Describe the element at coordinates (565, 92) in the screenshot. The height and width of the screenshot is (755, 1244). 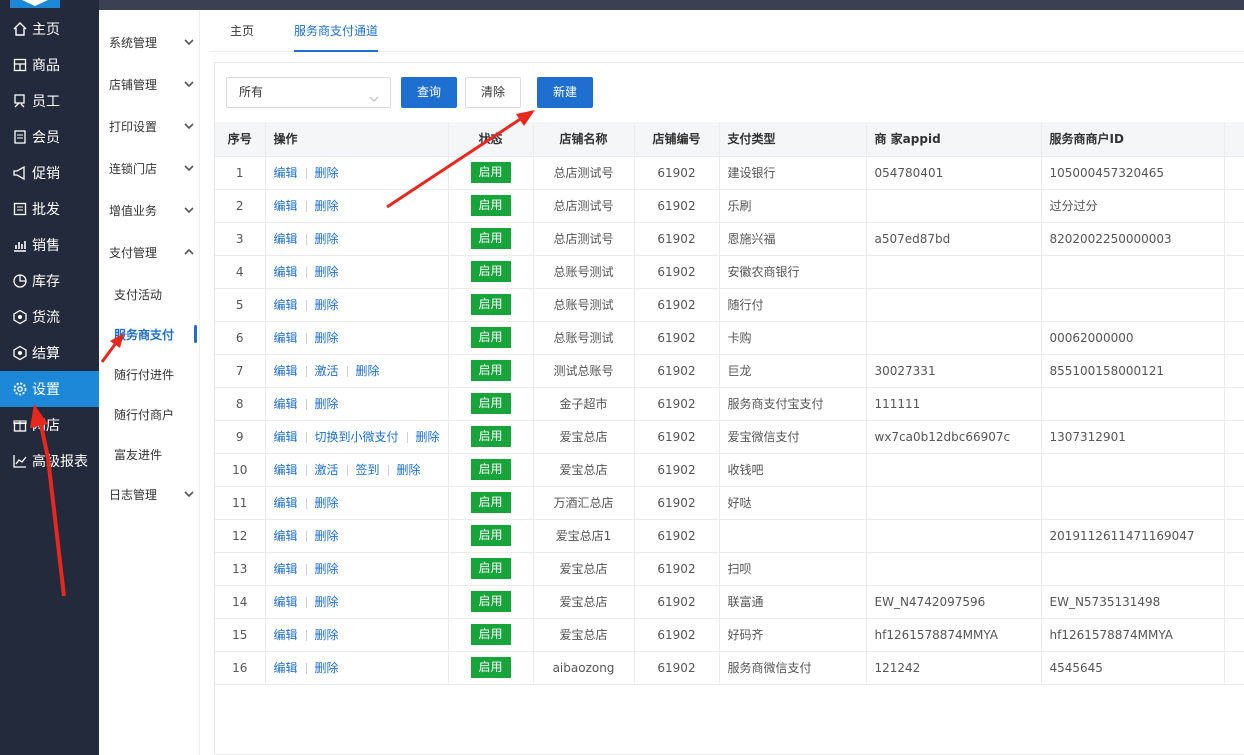
I see `create-button: 新建` at that location.